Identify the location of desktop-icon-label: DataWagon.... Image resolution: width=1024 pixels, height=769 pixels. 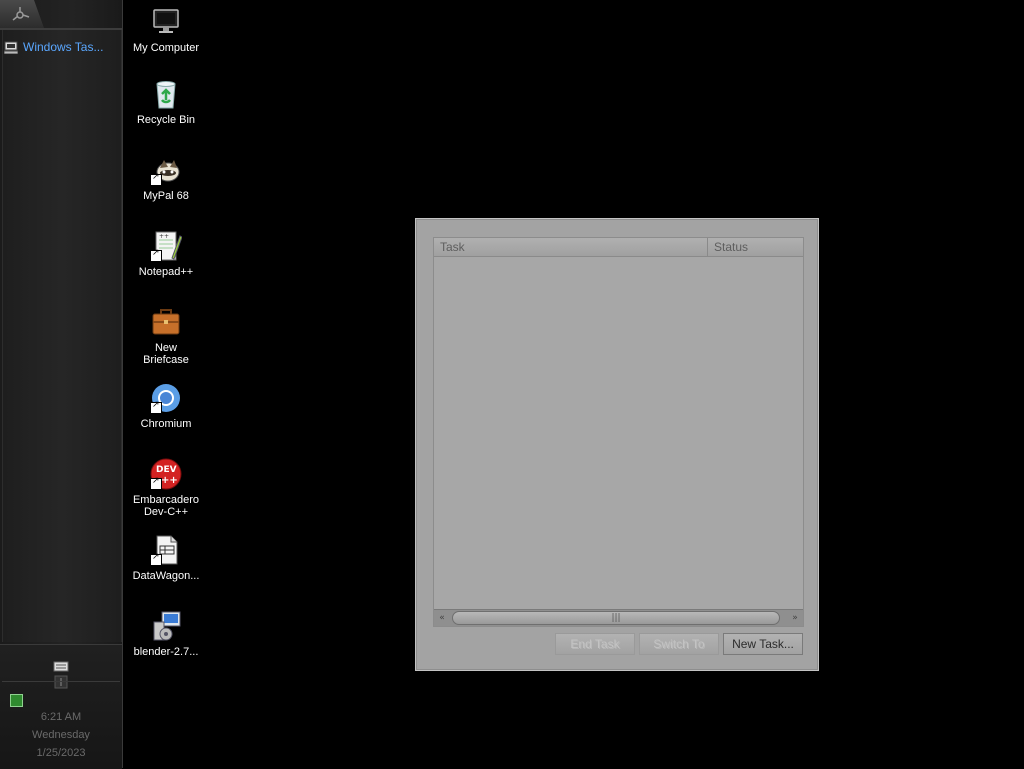
(166, 576).